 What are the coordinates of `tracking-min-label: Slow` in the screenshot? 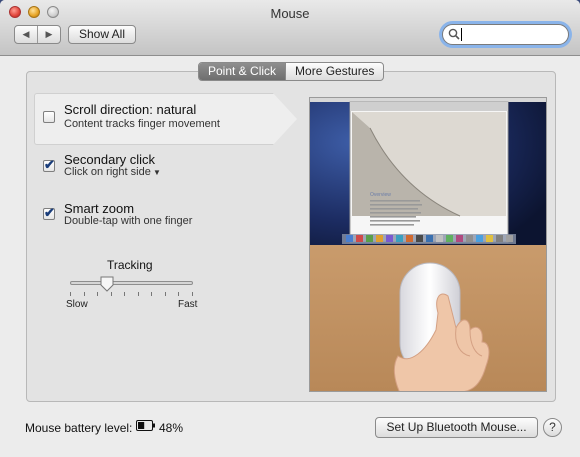 It's located at (77, 304).